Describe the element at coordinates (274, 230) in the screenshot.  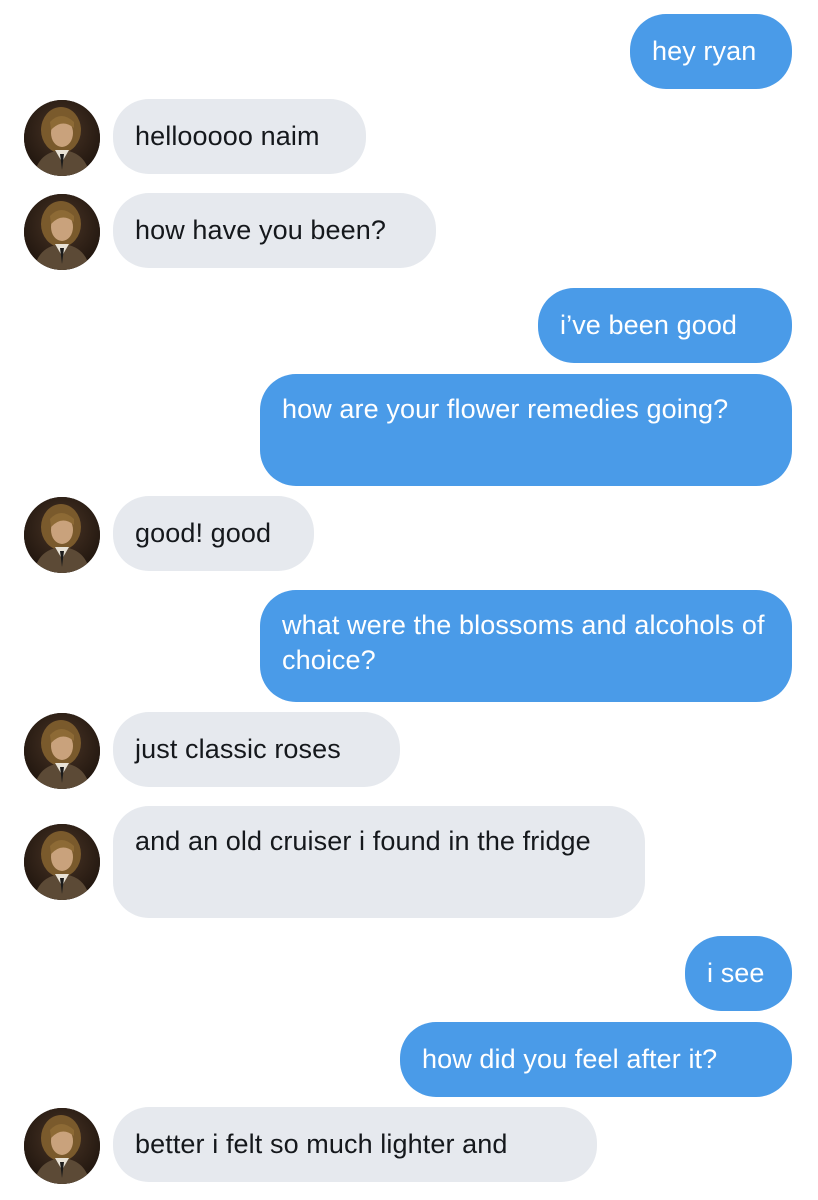
I see `received-message-bubble: how have you been?` at that location.